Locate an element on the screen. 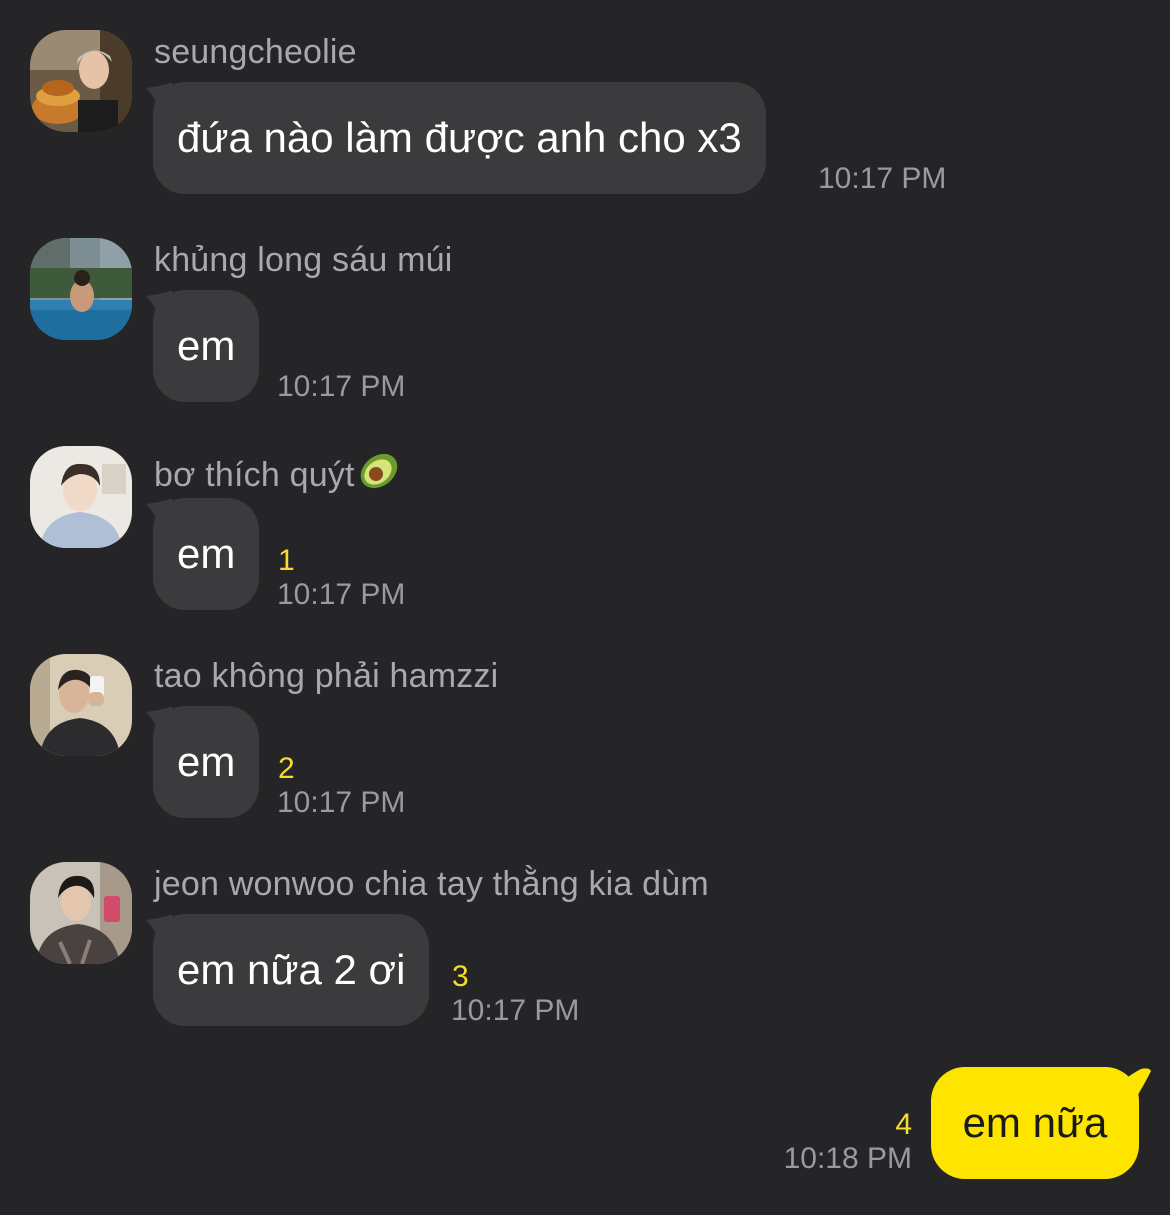  unread-count: 3 is located at coordinates (460, 976).